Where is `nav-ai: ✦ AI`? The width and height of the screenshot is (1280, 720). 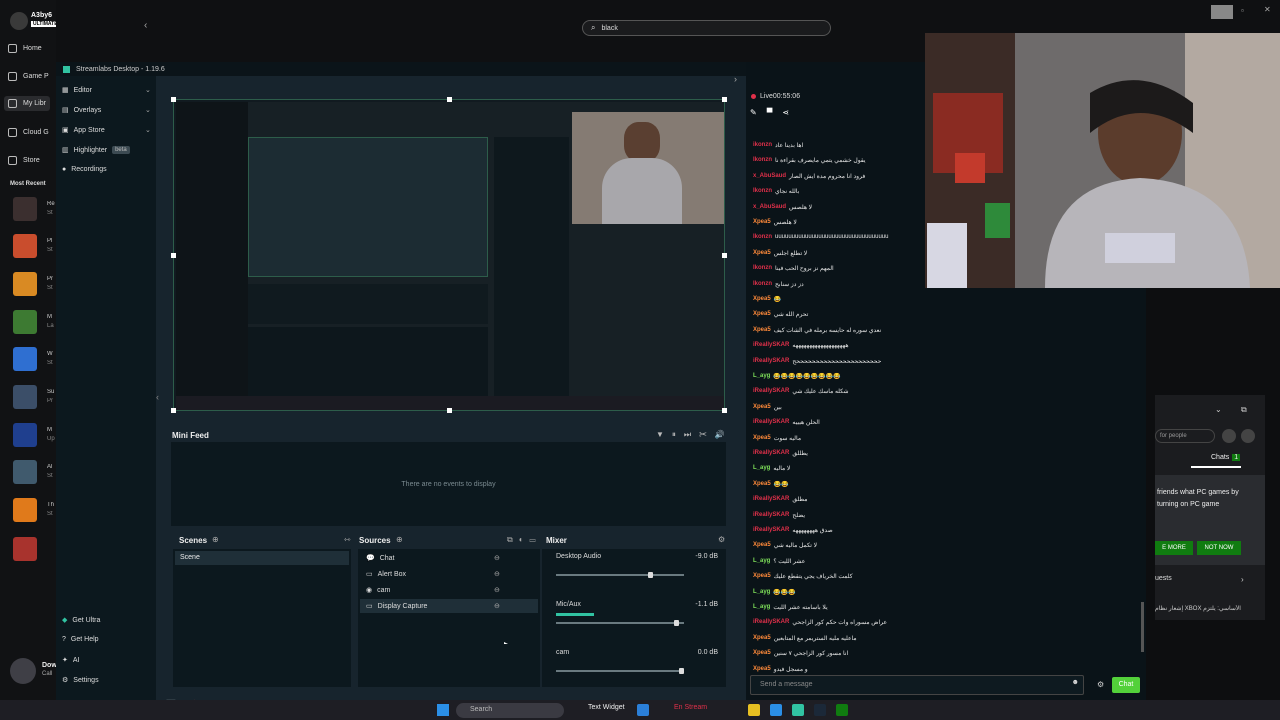 nav-ai: ✦ AI is located at coordinates (71, 660).